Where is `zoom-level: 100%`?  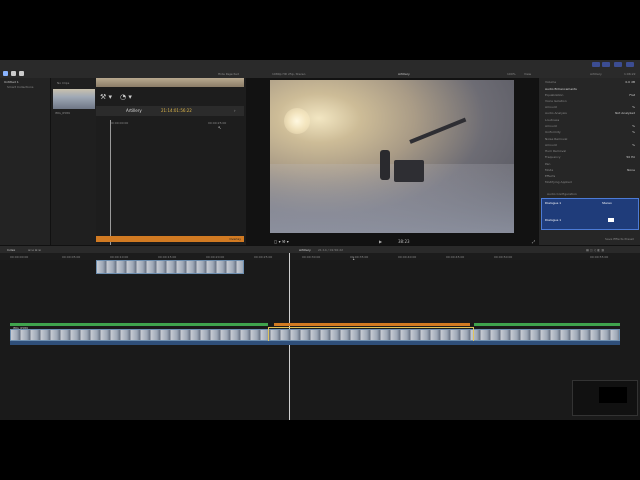 zoom-level: 100% is located at coordinates (511, 74).